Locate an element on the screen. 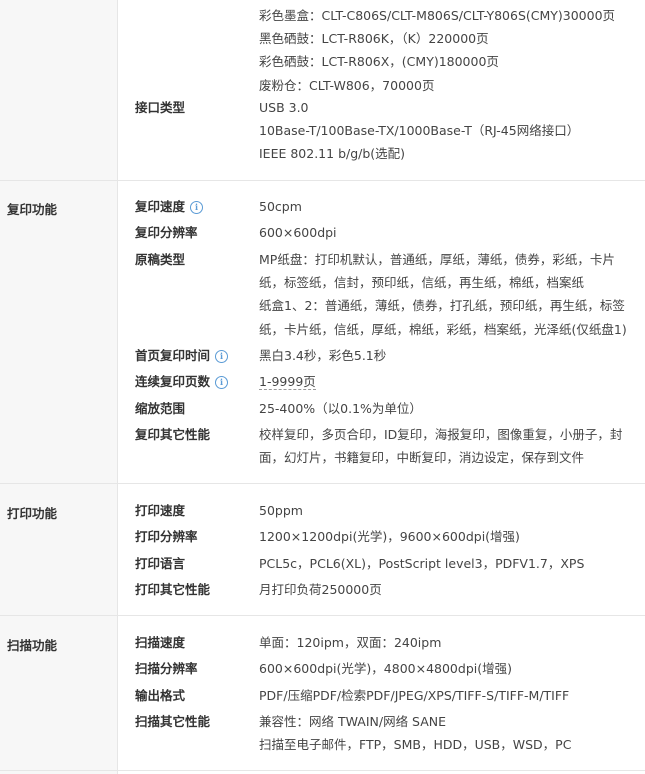 The width and height of the screenshot is (645, 774). scan-other-label: 扫描其它性能 is located at coordinates (173, 721).